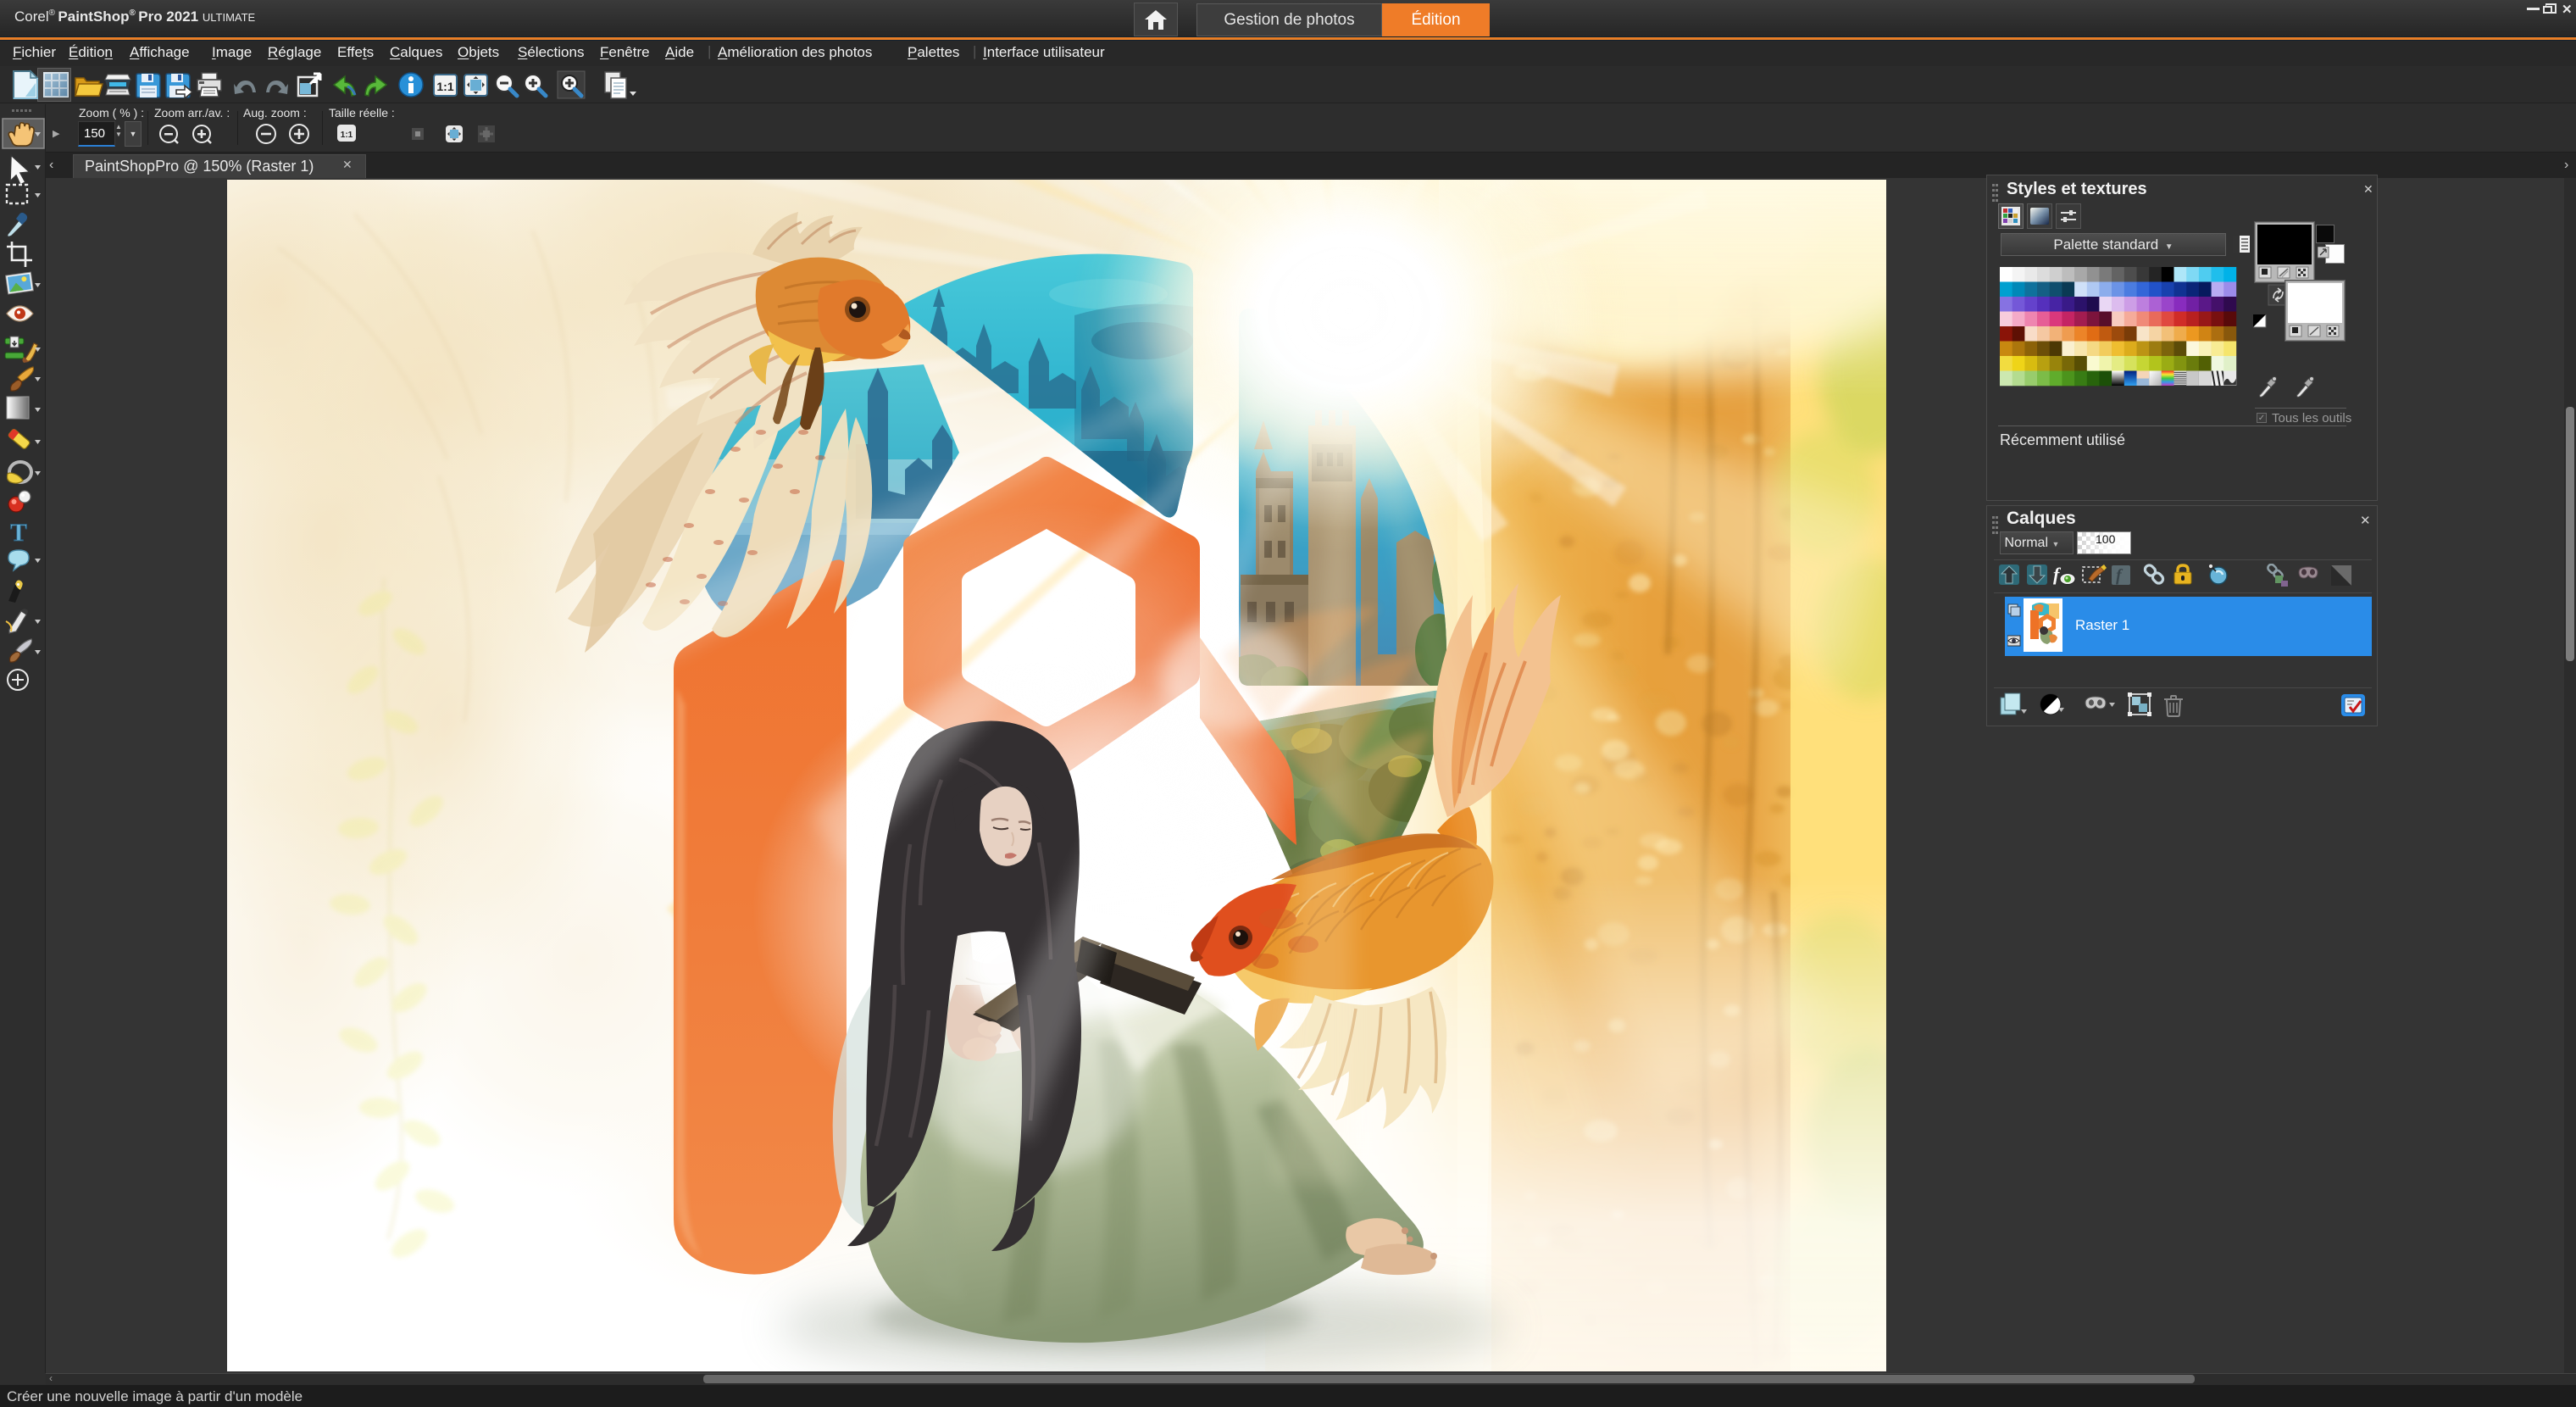  What do you see at coordinates (2057, 574) in the screenshot?
I see `svg-text: f` at bounding box center [2057, 574].